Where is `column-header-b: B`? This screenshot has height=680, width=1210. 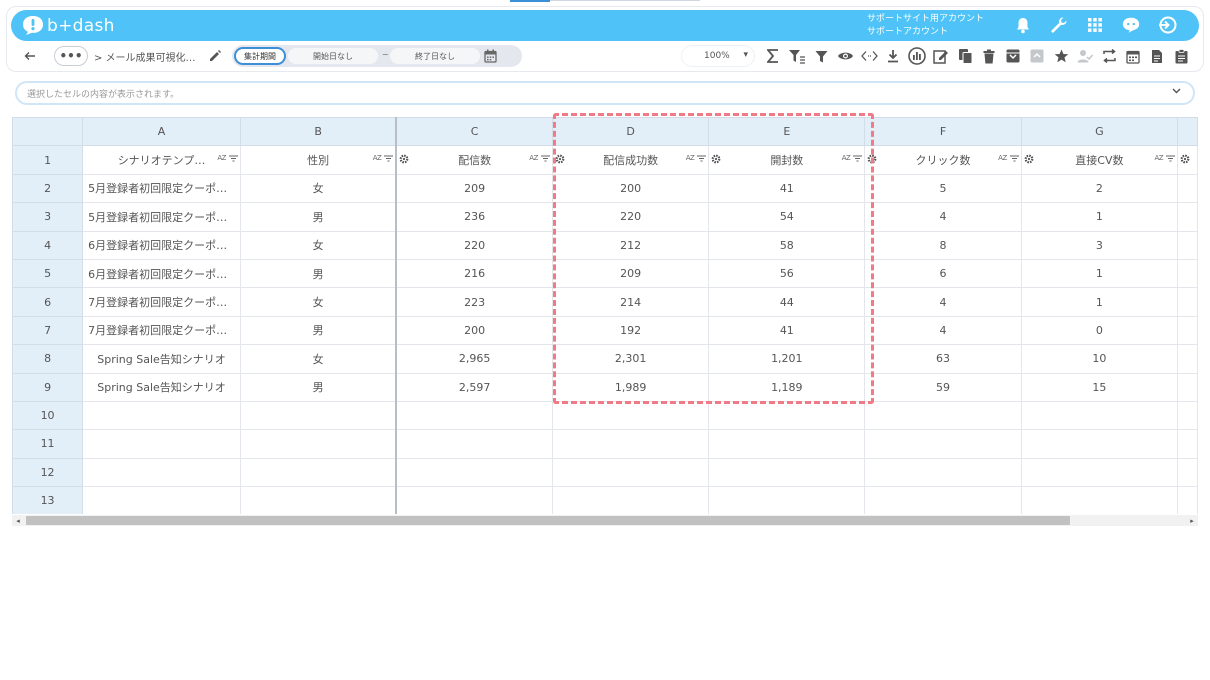
column-header-b: B is located at coordinates (318, 132).